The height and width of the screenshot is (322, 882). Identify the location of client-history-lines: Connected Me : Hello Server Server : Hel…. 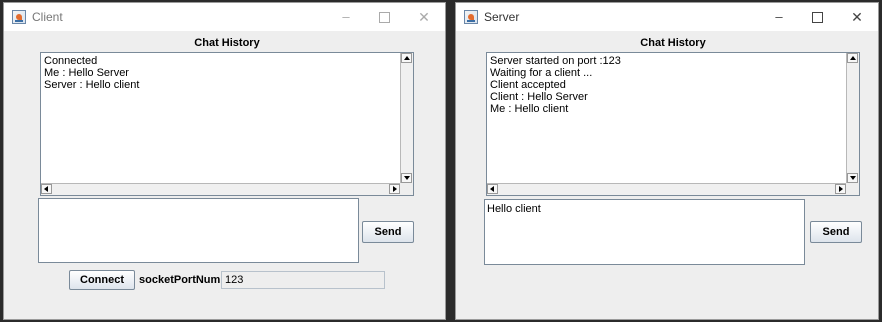
(91, 73).